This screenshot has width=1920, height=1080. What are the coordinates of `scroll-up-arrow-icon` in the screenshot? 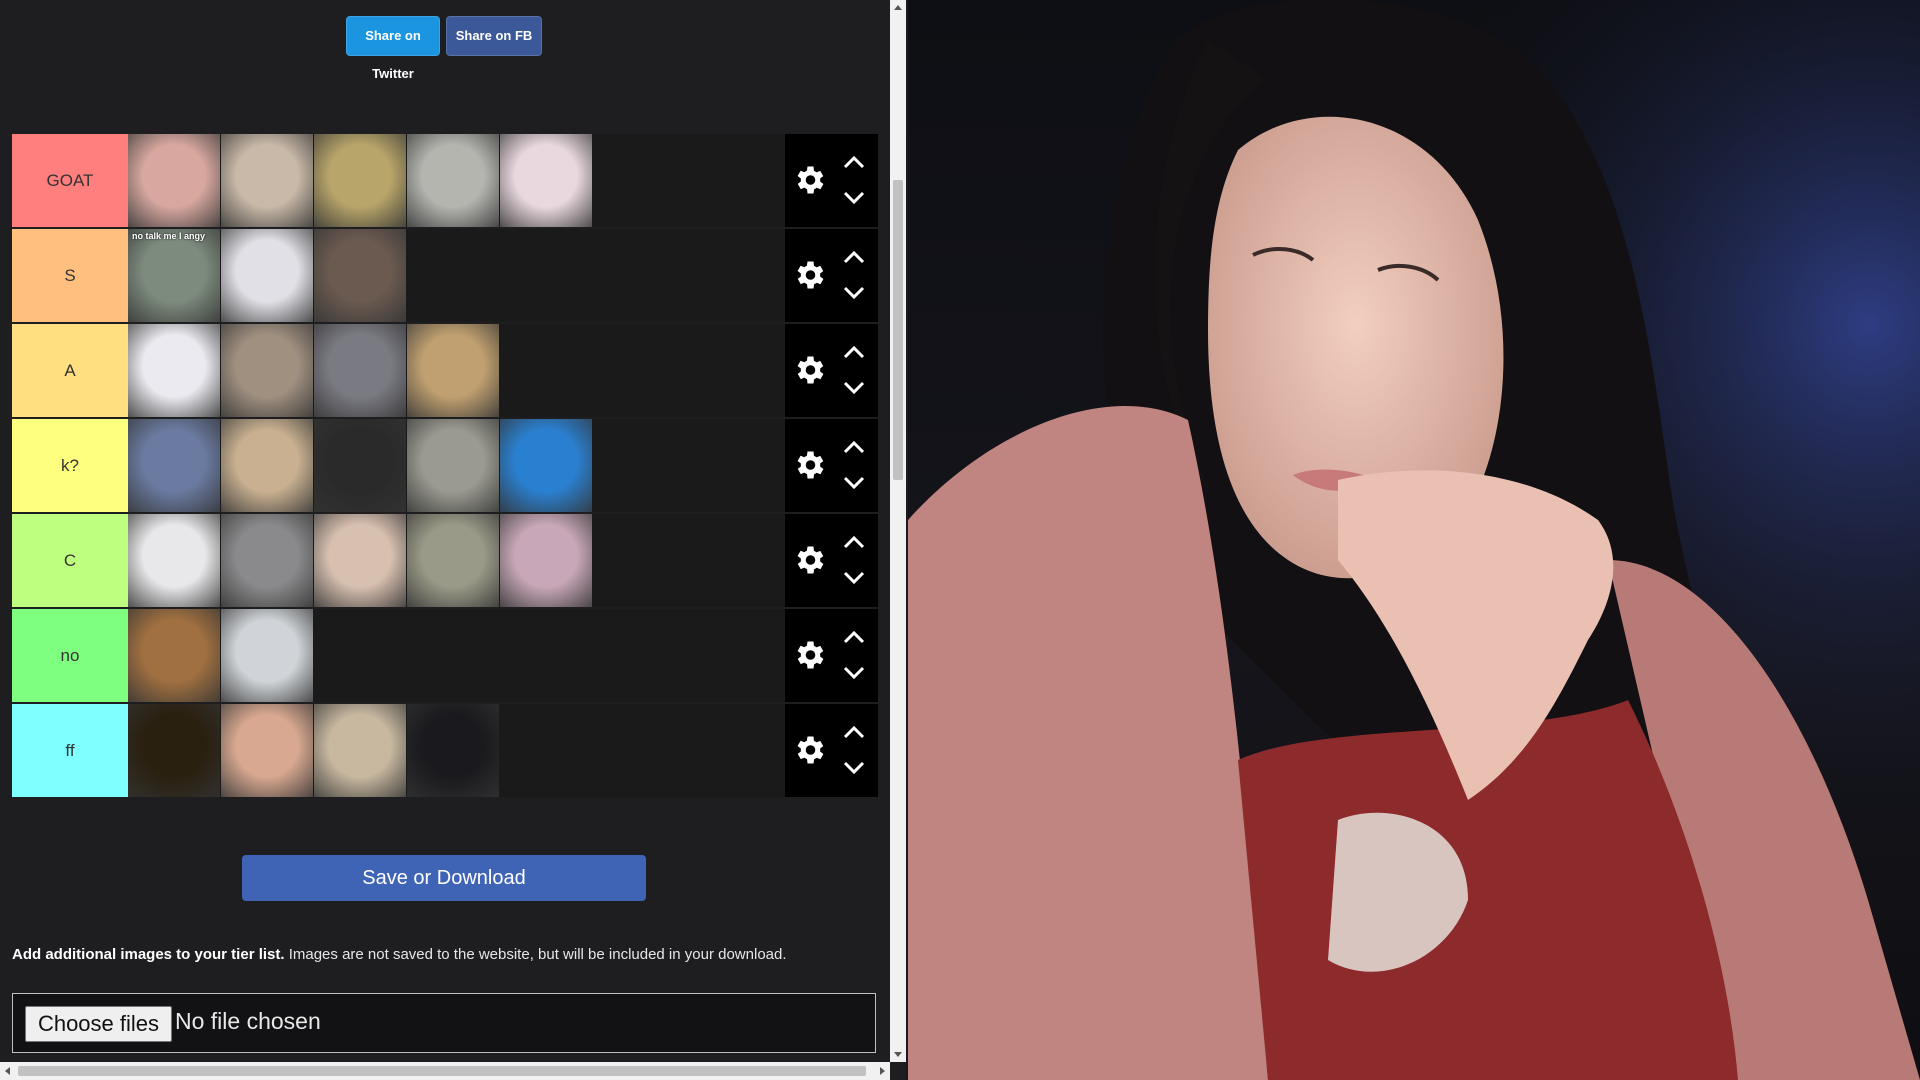 It's located at (898, 8).